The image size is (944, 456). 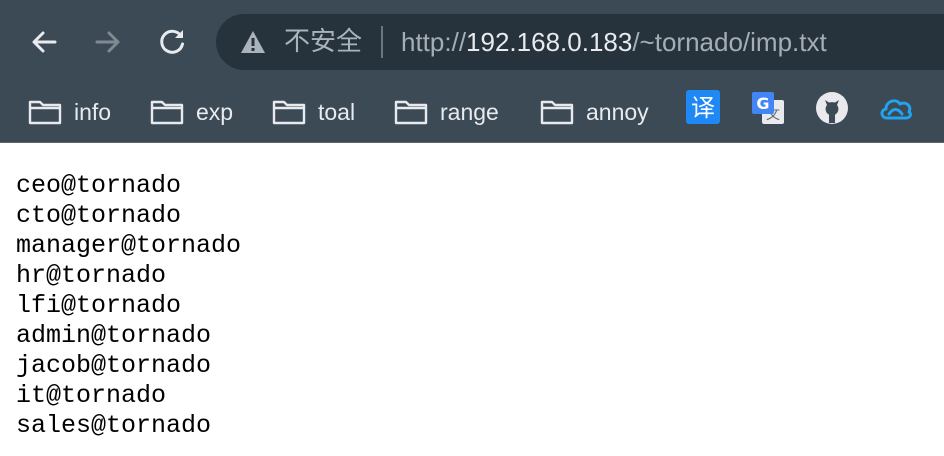 What do you see at coordinates (549, 42) in the screenshot?
I see `url-host: 192.168.0.183` at bounding box center [549, 42].